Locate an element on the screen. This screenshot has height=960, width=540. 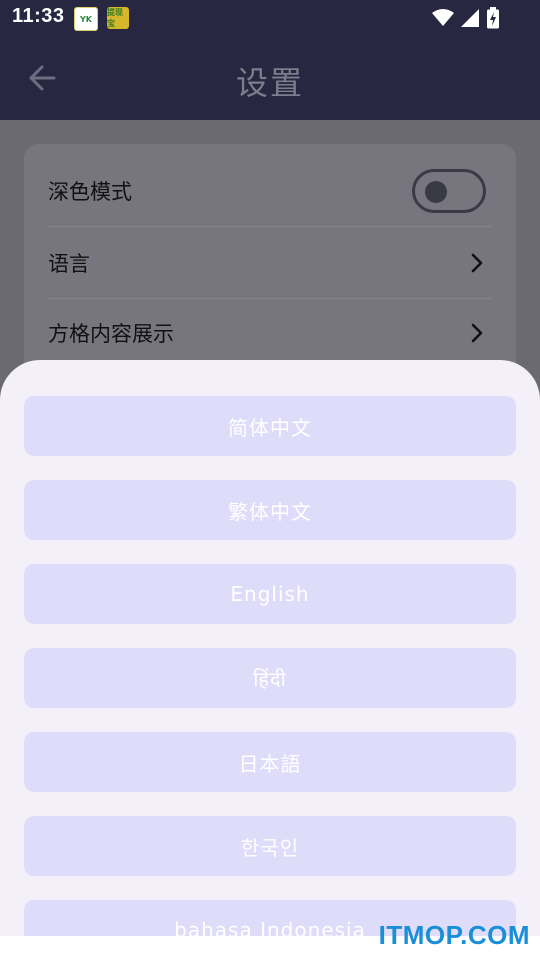
status-time: 11:33 is located at coordinates (38, 16).